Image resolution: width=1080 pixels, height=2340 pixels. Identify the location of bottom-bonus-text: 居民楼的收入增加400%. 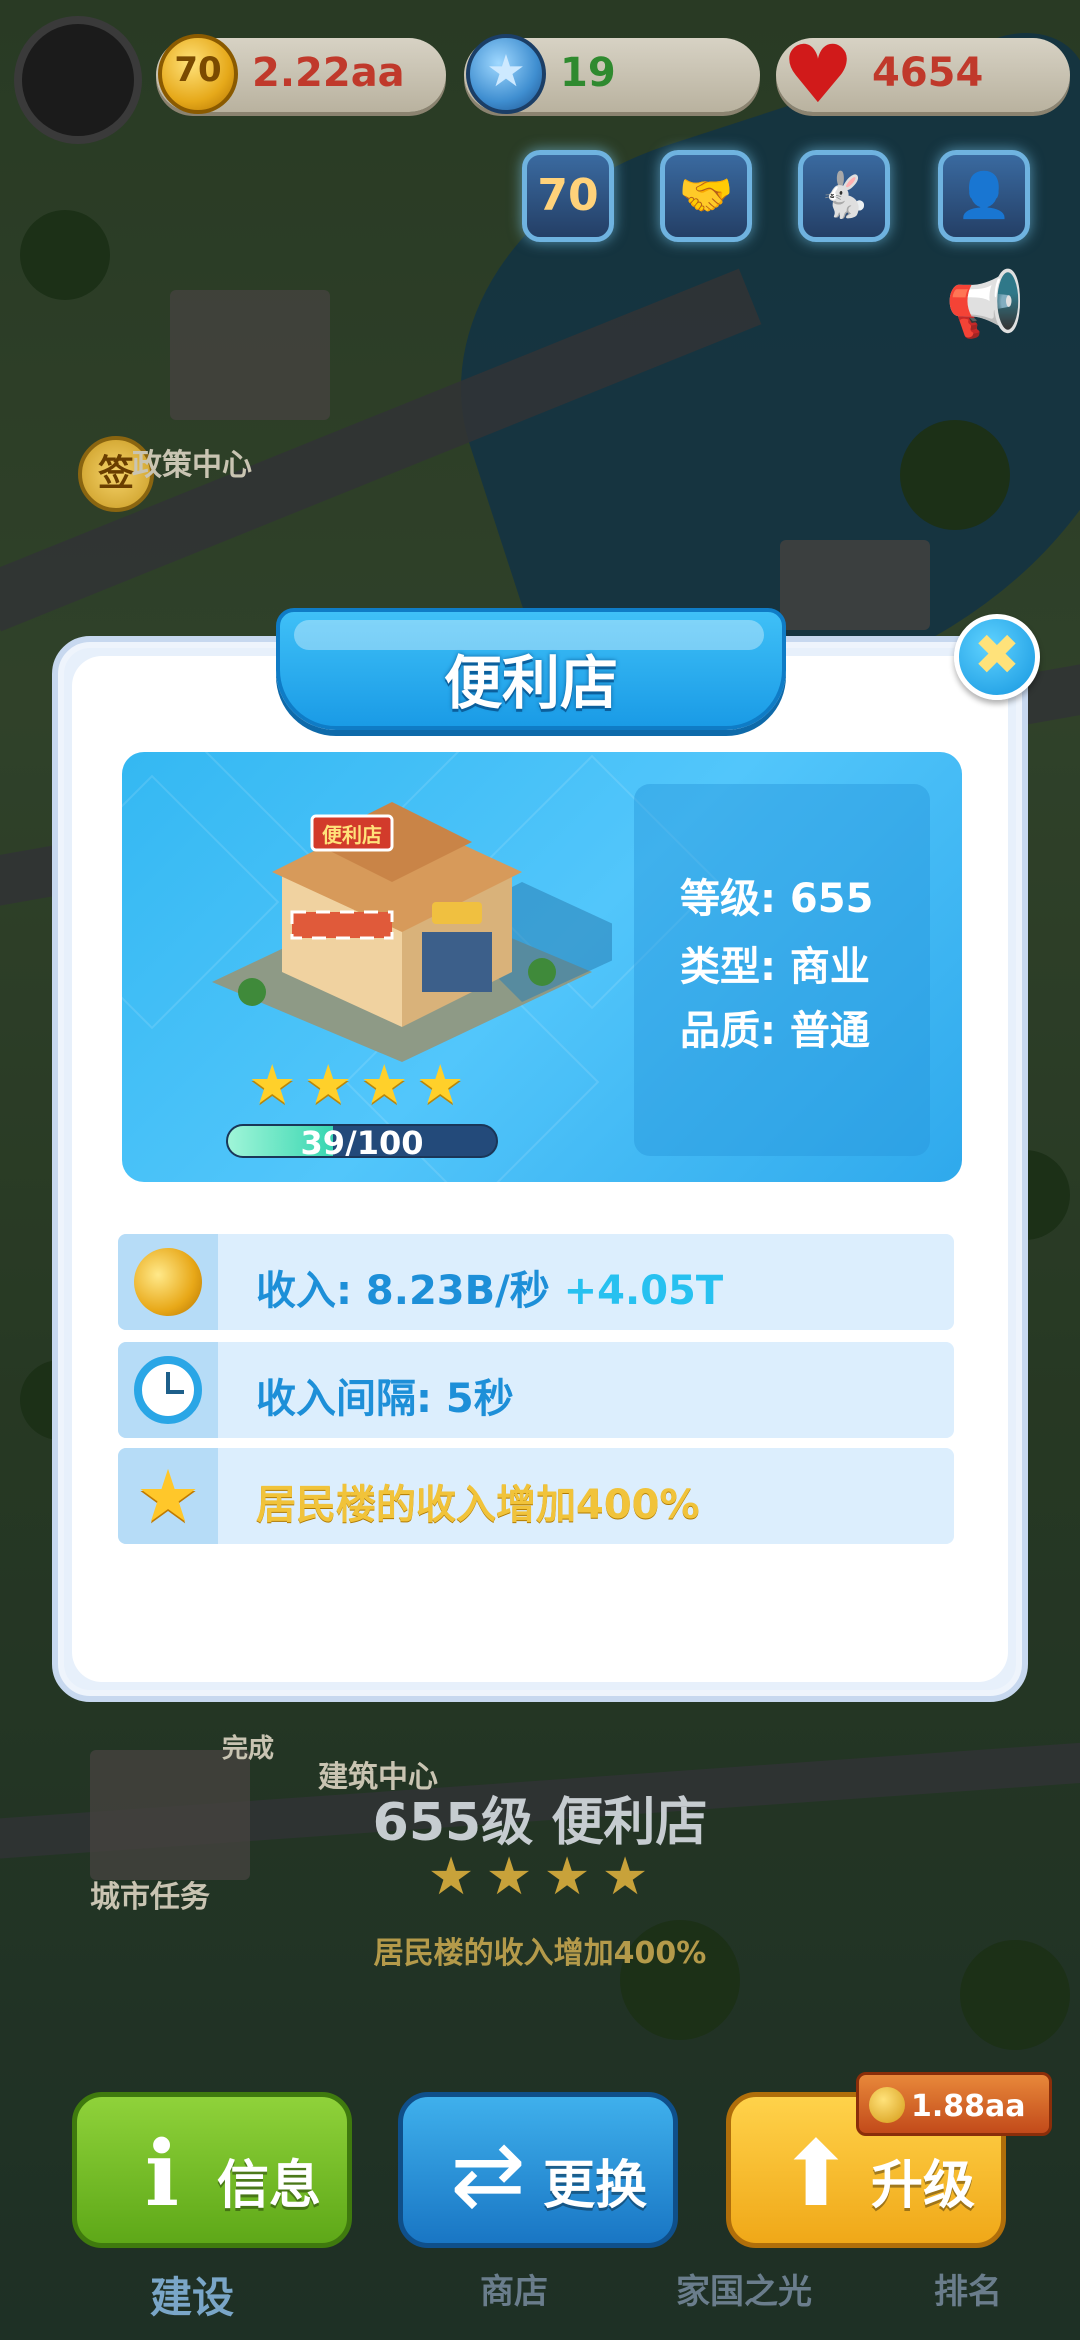
(540, 1953).